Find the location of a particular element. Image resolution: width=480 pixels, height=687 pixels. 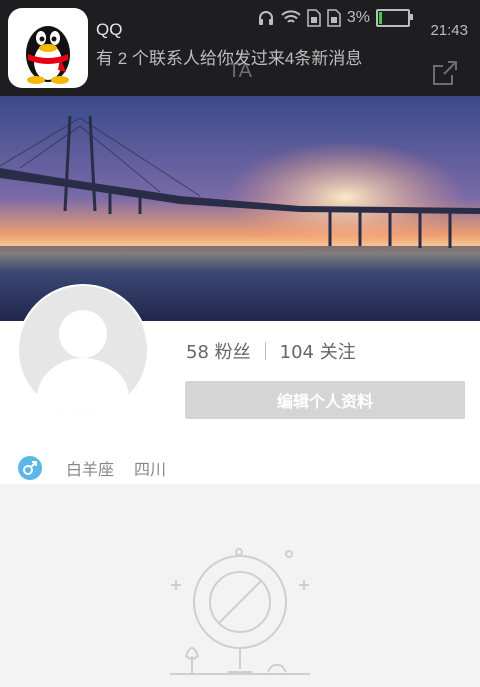

default-avatar-icon is located at coordinates (83, 362).